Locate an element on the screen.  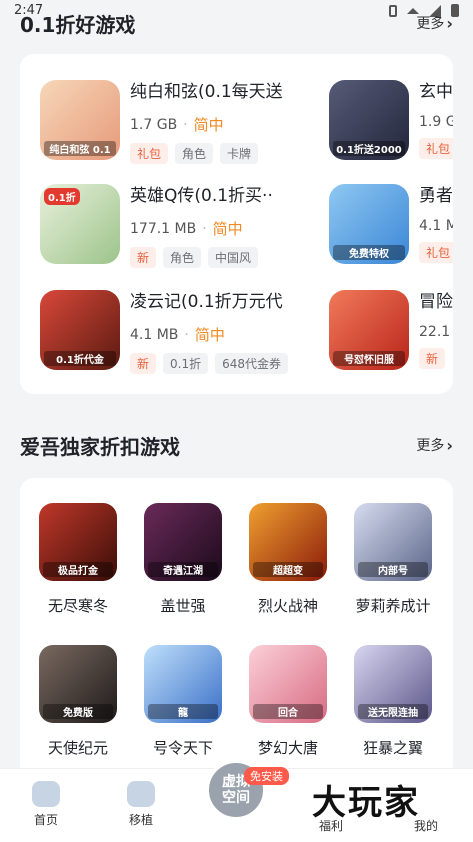
game-icon: 龍 is located at coordinates (183, 684).